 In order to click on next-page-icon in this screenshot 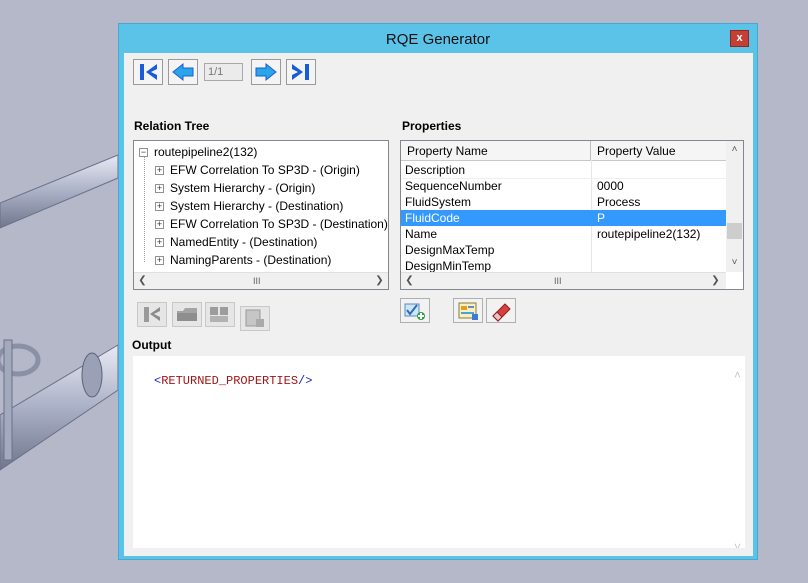, I will do `click(266, 72)`.